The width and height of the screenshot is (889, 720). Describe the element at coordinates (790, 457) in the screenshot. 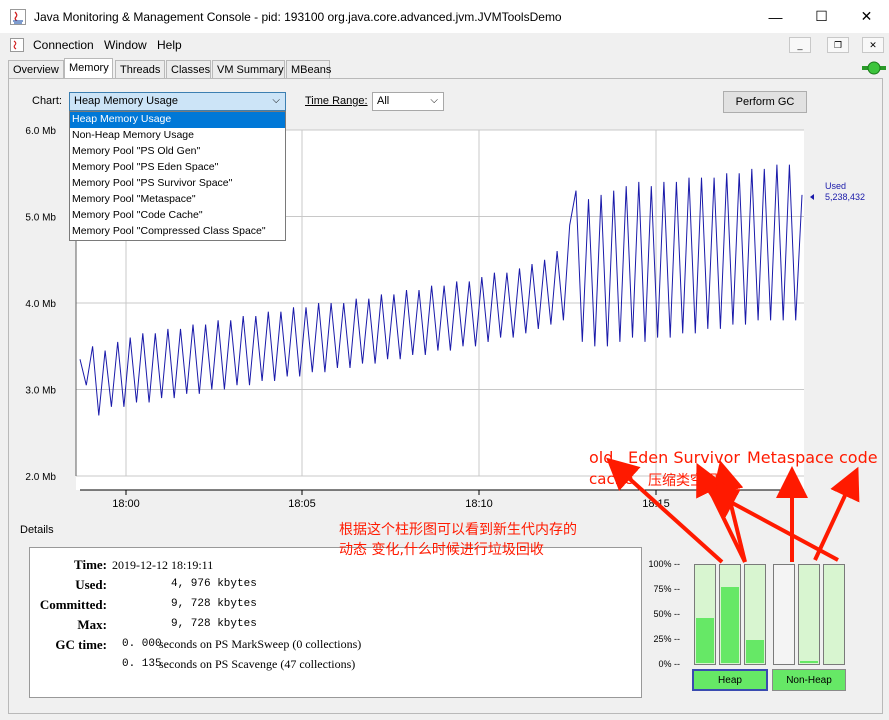

I see `annotation-metaspace: Metaspace` at that location.